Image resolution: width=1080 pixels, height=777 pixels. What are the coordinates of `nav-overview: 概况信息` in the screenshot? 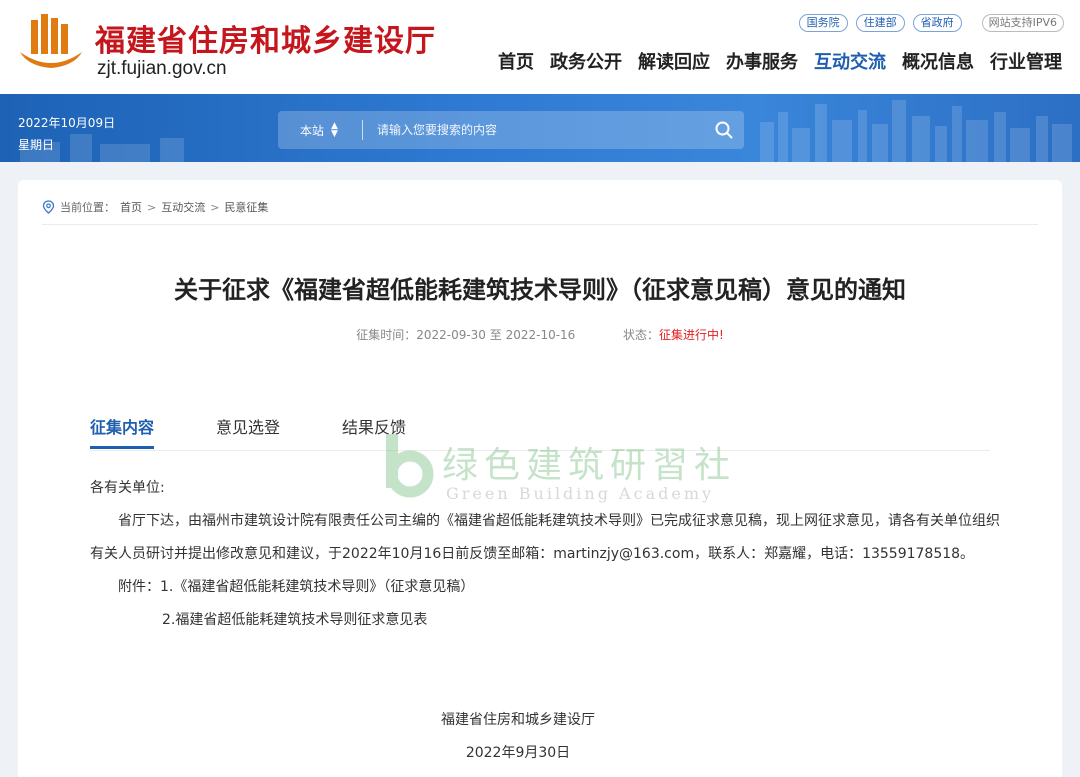 It's located at (938, 61).